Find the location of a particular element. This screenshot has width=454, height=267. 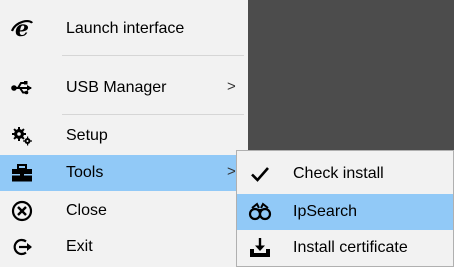

gears-icon is located at coordinates (22, 136).